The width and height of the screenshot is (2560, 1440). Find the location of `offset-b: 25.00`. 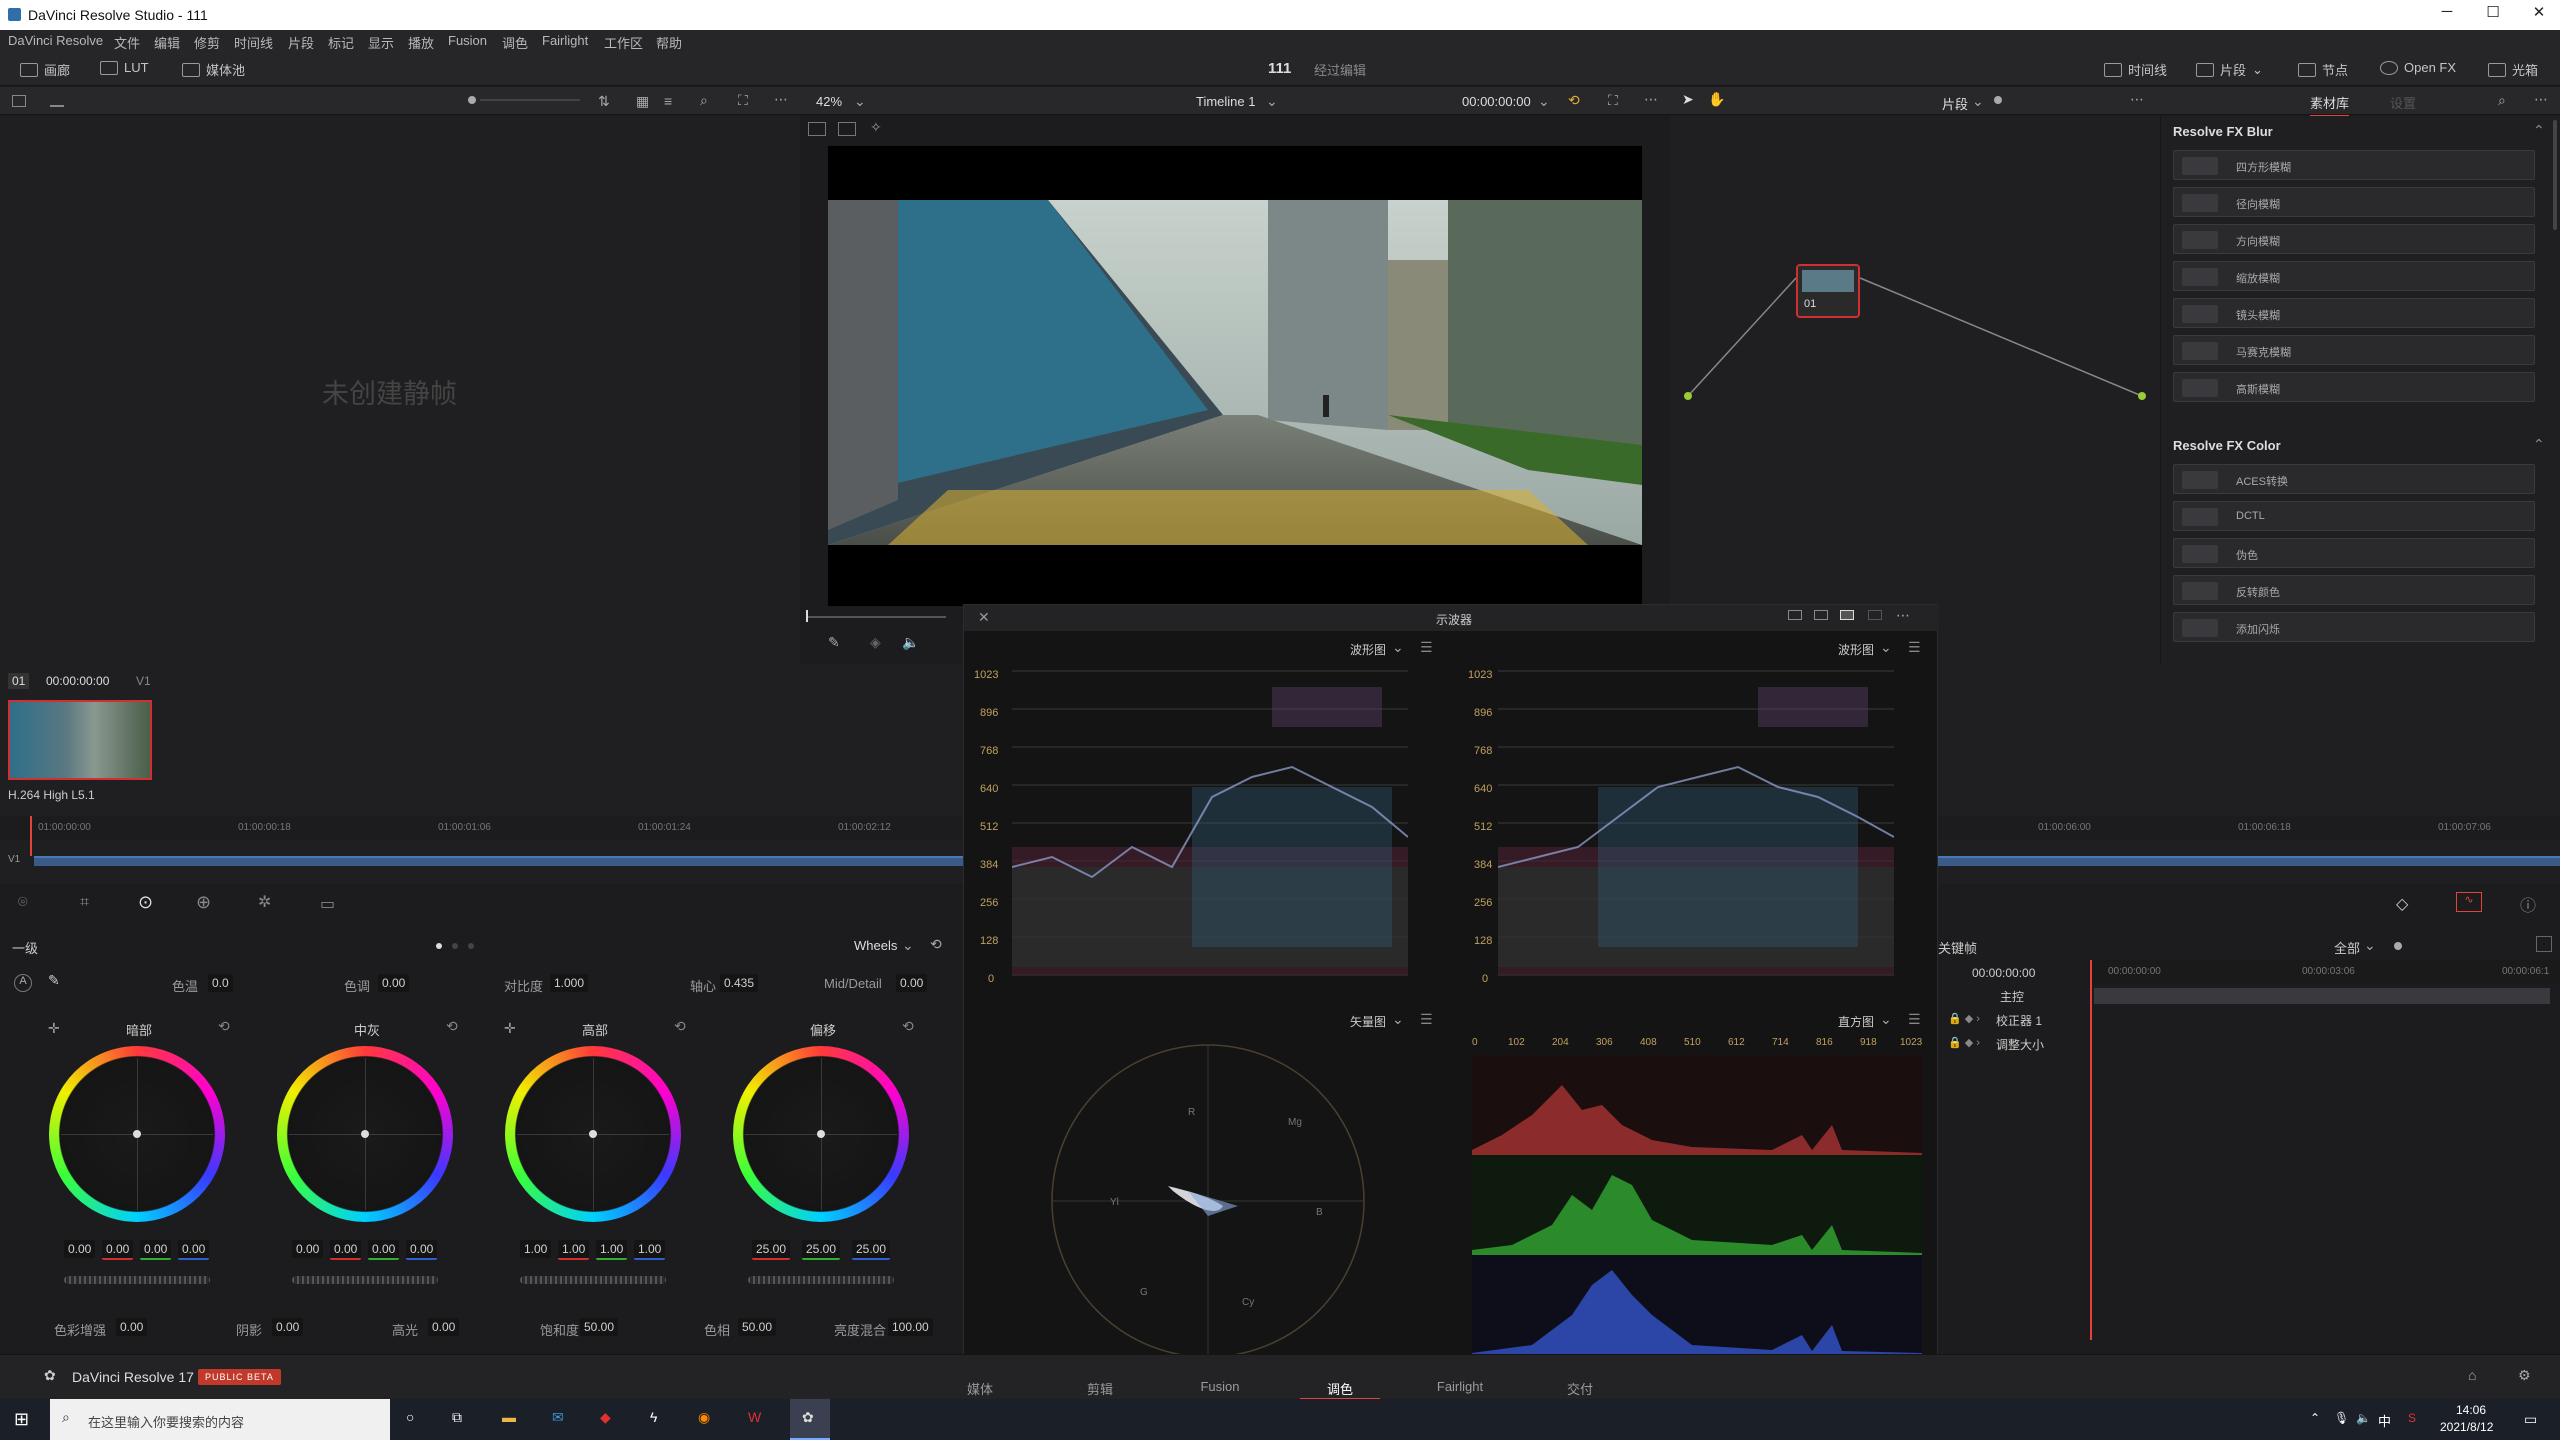

offset-b: 25.00 is located at coordinates (871, 1250).